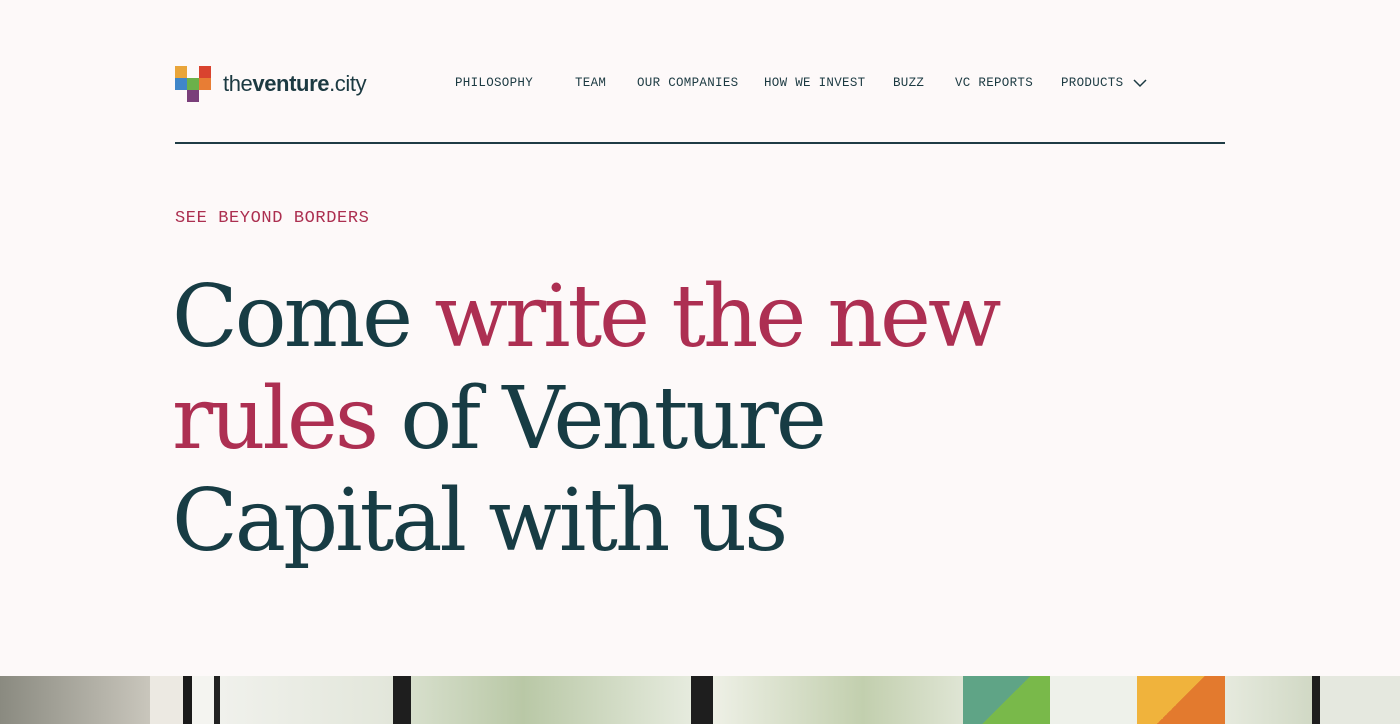  Describe the element at coordinates (275, 419) in the screenshot. I see `headline-line2-accent: rules` at that location.